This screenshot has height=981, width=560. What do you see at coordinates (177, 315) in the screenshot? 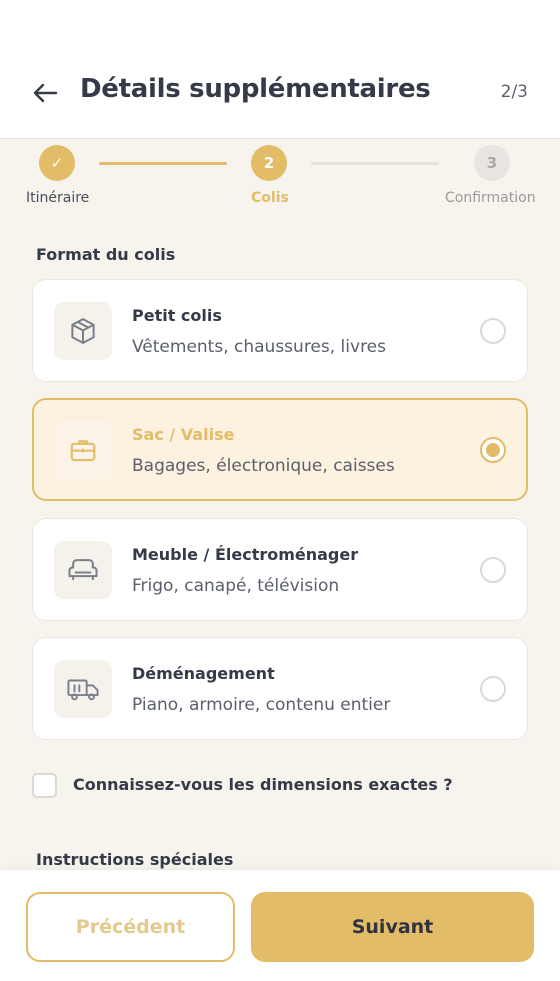
I see `option-title: Petit colis` at bounding box center [177, 315].